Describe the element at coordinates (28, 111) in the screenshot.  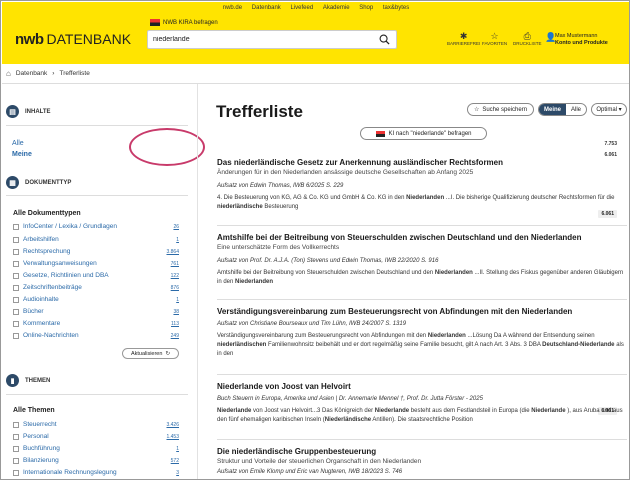
I see `section-inhalte-header: ▤ INHALTE` at that location.